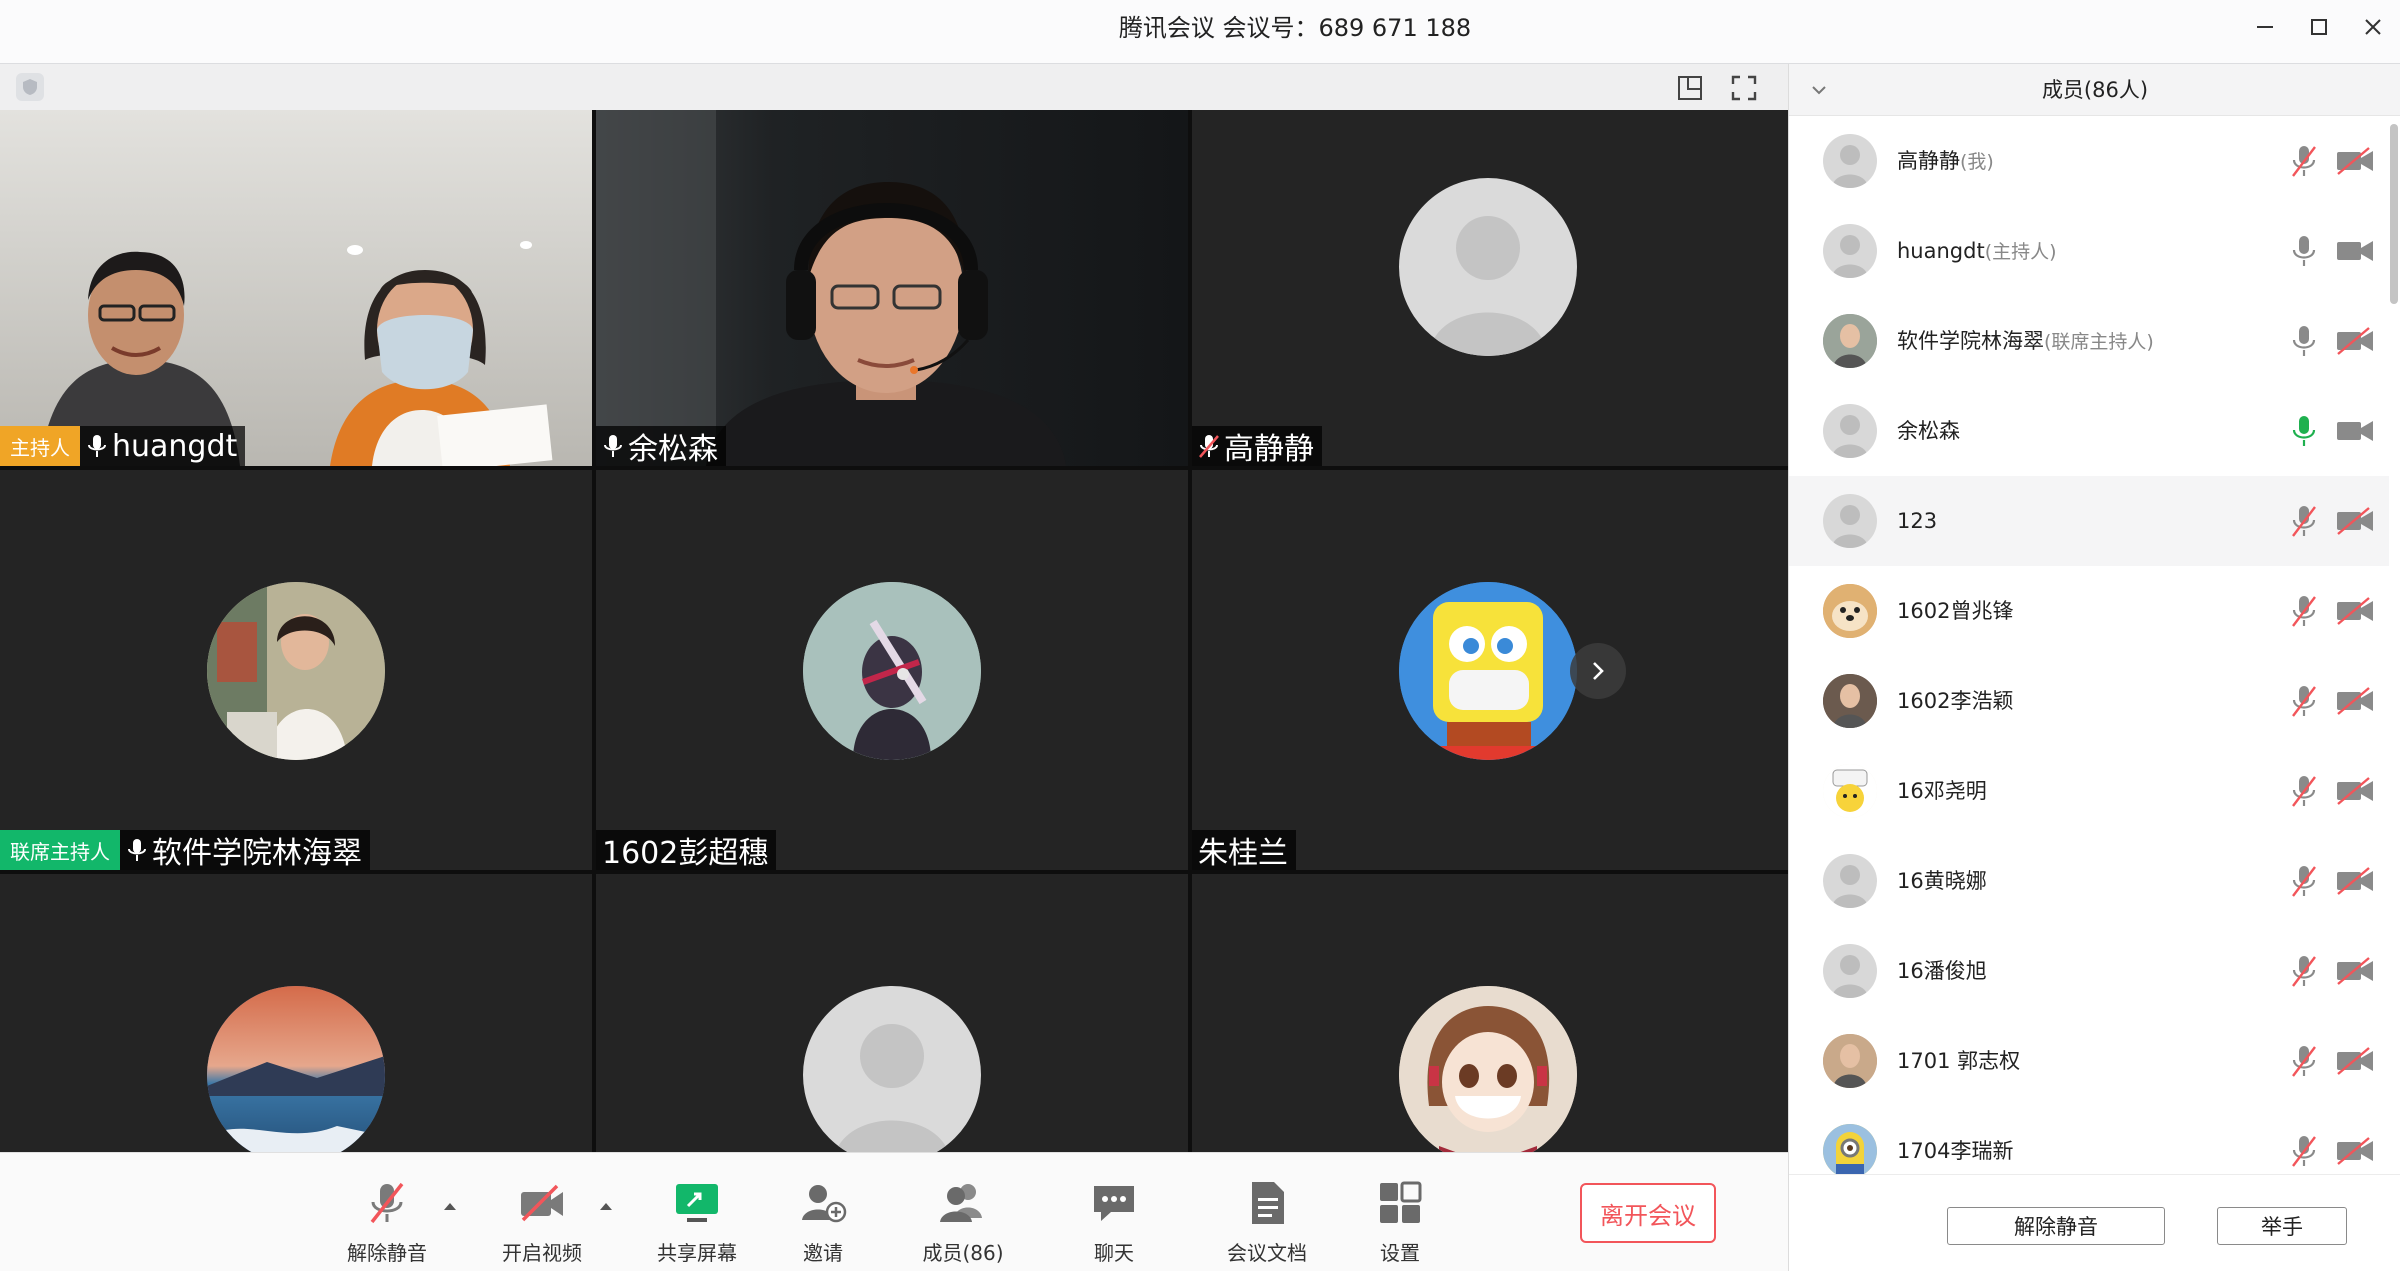 Image resolution: width=2400 pixels, height=1271 pixels. I want to click on security-badge, so click(30, 87).